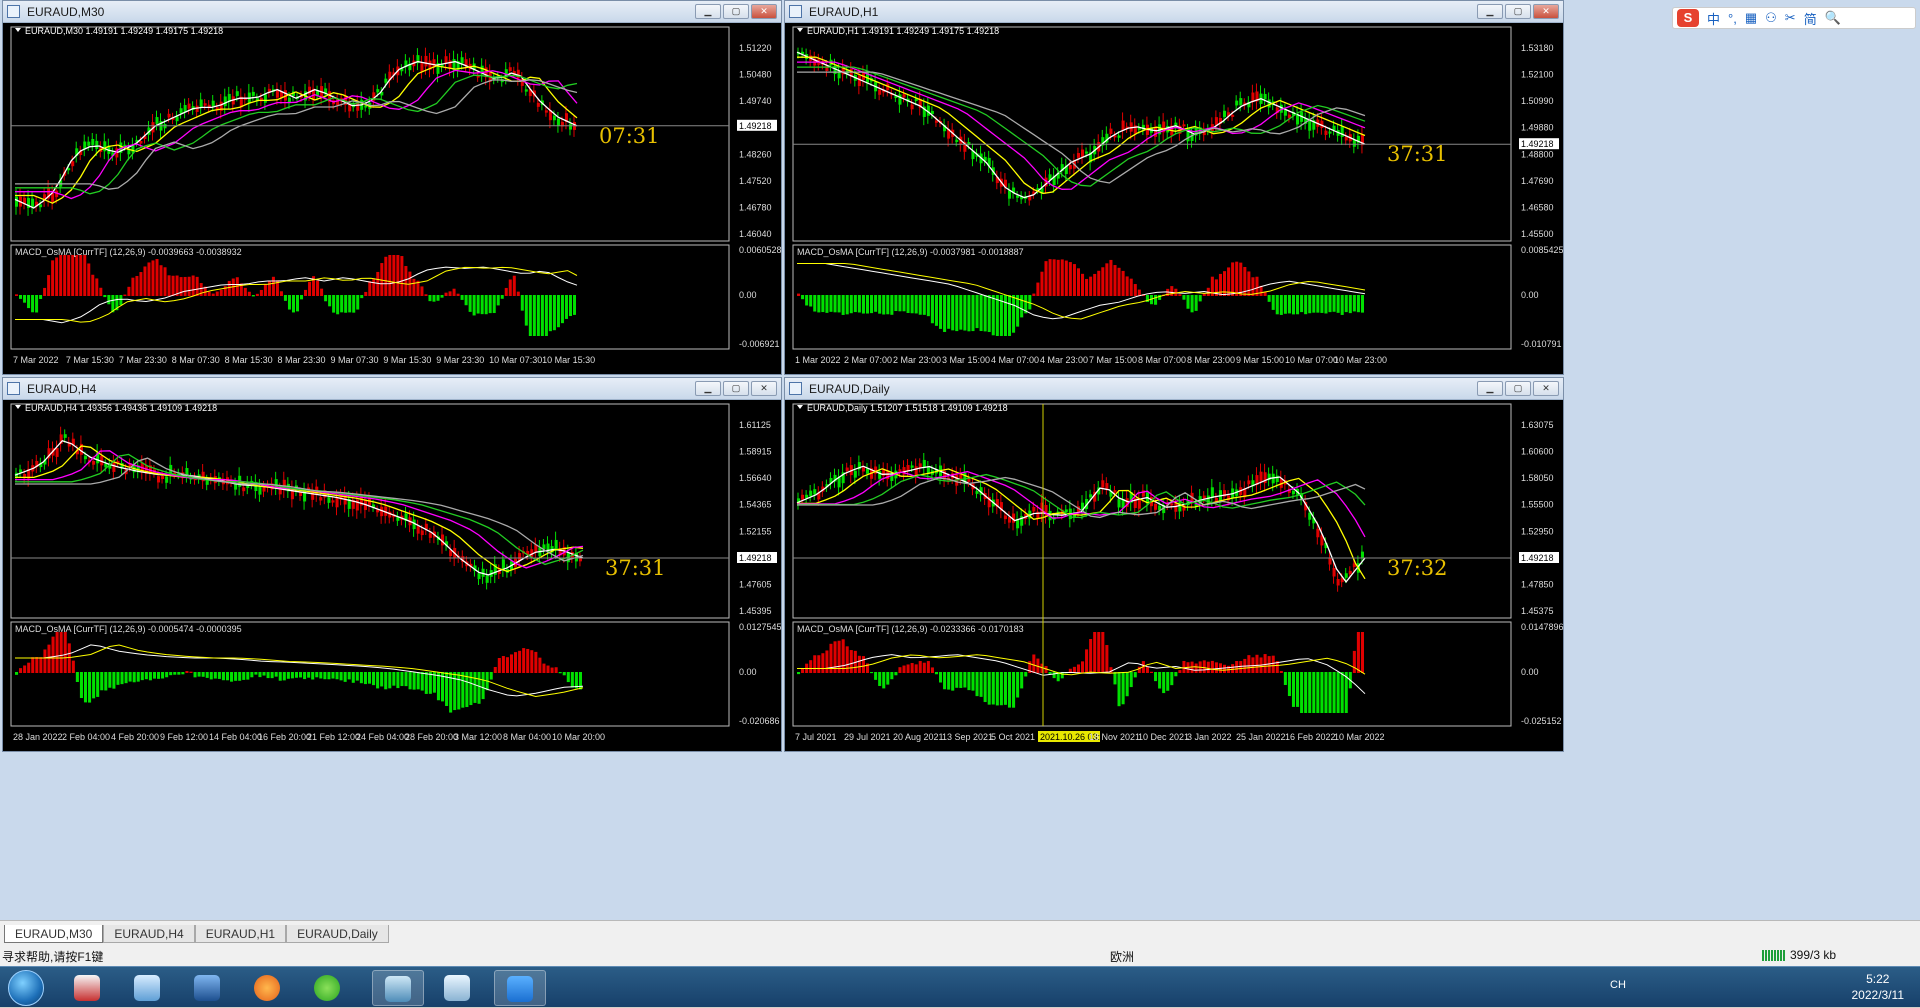 Image resolution: width=1920 pixels, height=1008 pixels. I want to click on taskbar-app-chart, so click(88, 988).